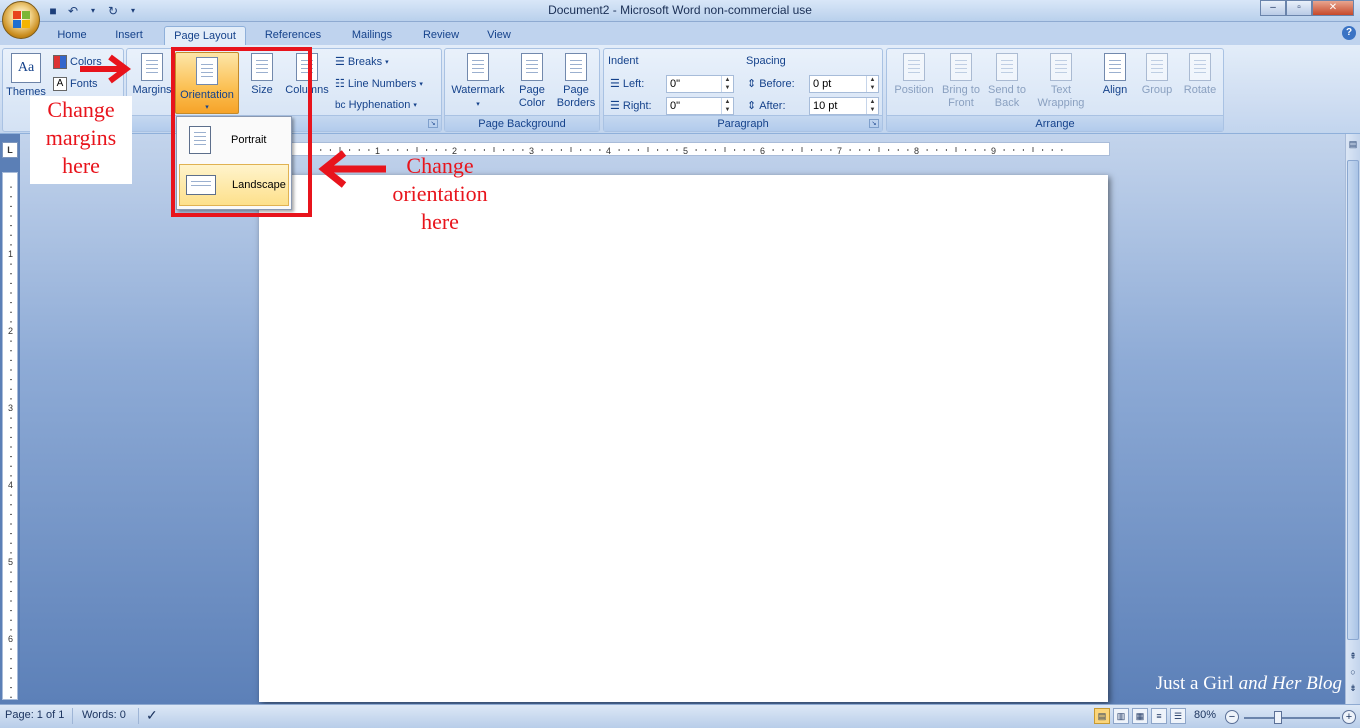 The width and height of the screenshot is (1360, 728). Describe the element at coordinates (700, 106) in the screenshot. I see `indent-right-input: 0" ▲ ▼` at that location.